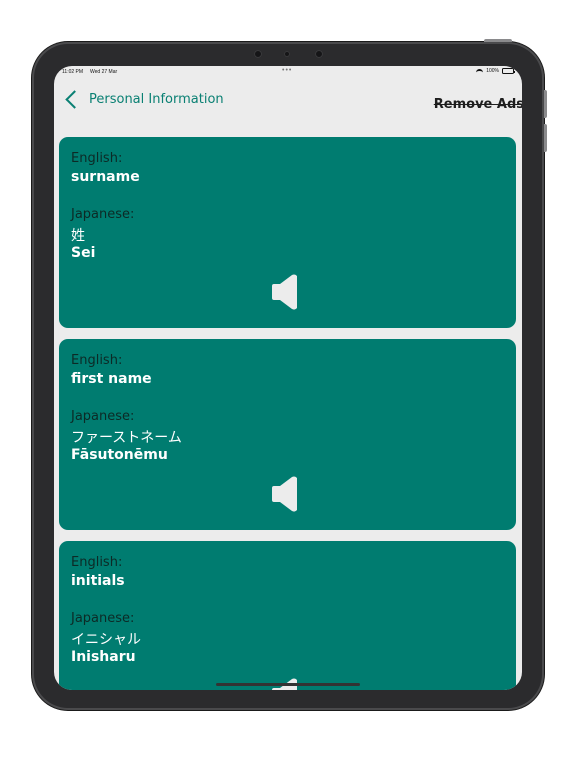 This screenshot has height=768, width=576. I want to click on status-time: 11:02 PM, so click(73, 72).